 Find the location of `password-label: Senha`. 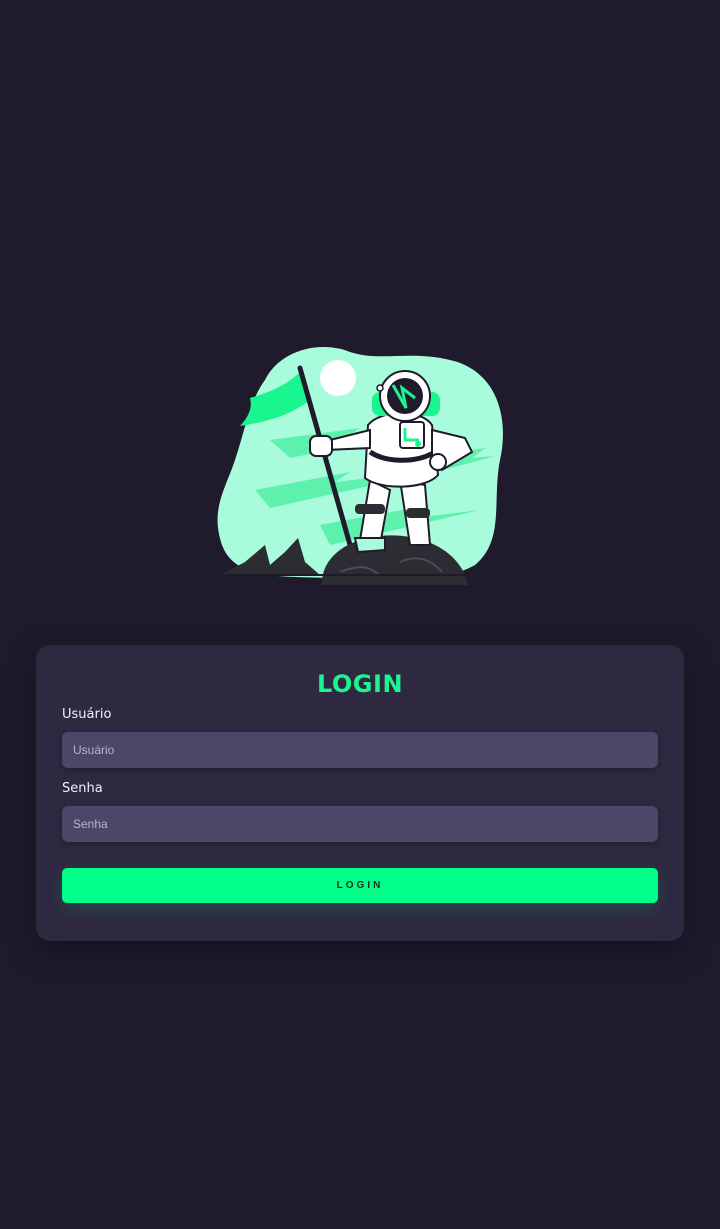

password-label: Senha is located at coordinates (82, 788).